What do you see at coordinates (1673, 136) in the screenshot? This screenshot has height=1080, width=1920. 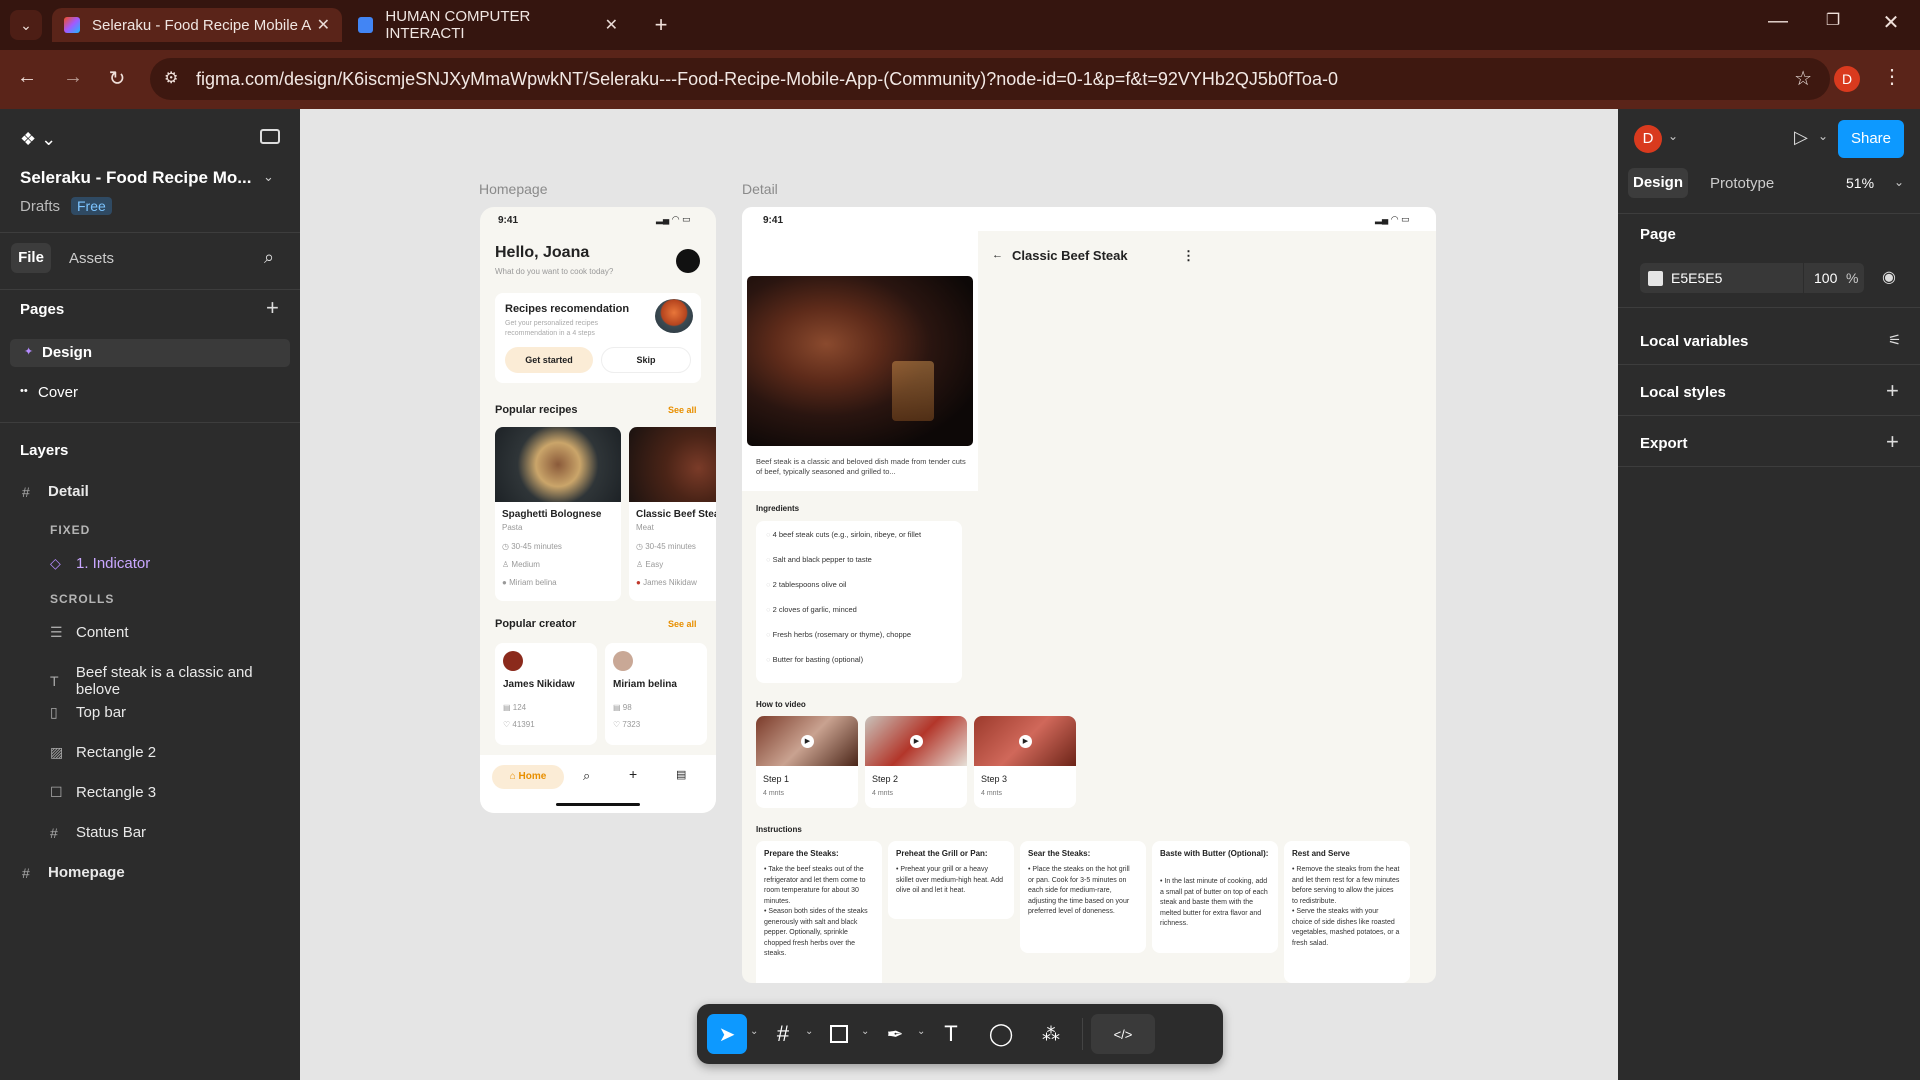 I see `avatar-chevron-icon: ⌄` at bounding box center [1673, 136].